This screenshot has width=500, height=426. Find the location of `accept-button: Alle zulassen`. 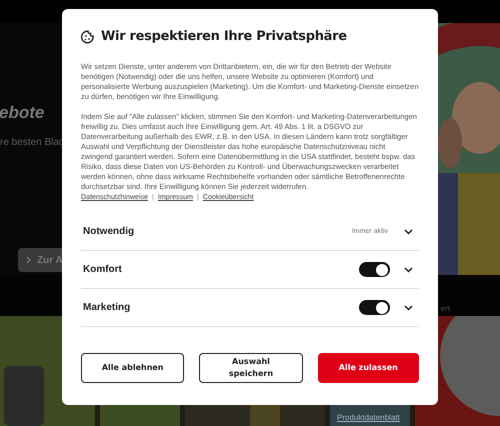

accept-button: Alle zulassen is located at coordinates (368, 368).